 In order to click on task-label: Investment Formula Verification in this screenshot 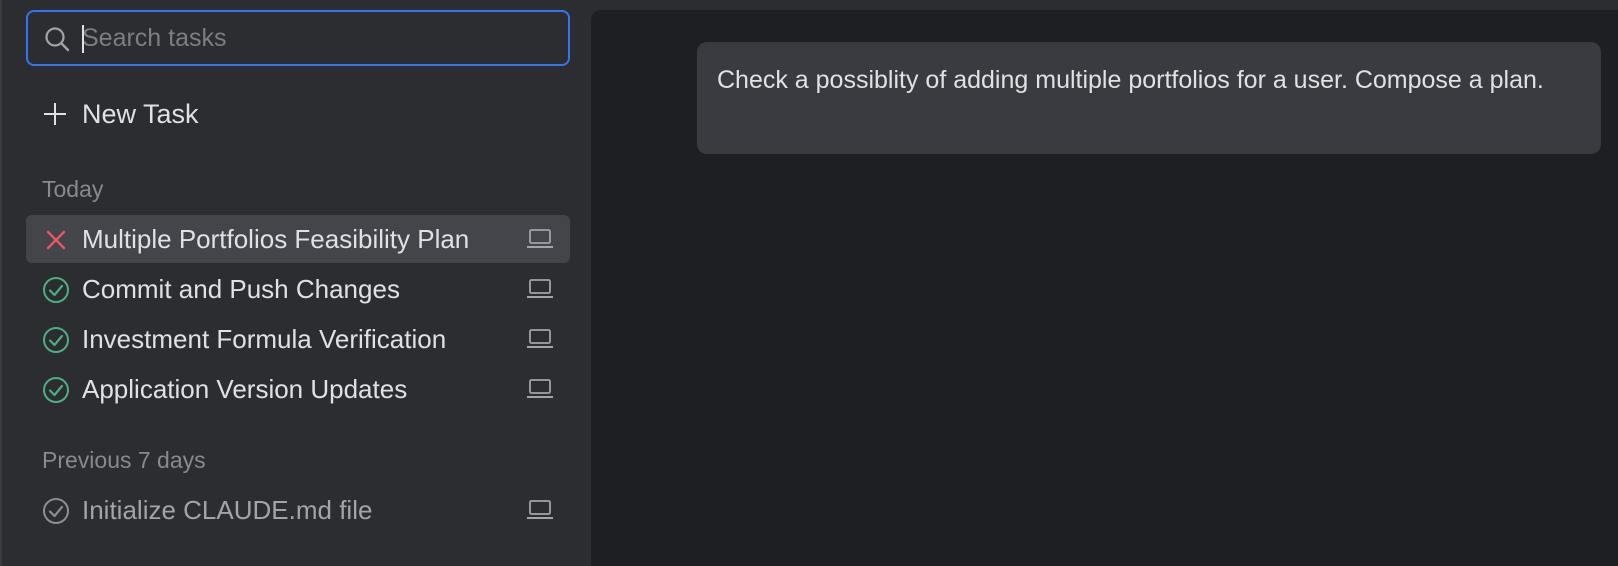, I will do `click(264, 339)`.